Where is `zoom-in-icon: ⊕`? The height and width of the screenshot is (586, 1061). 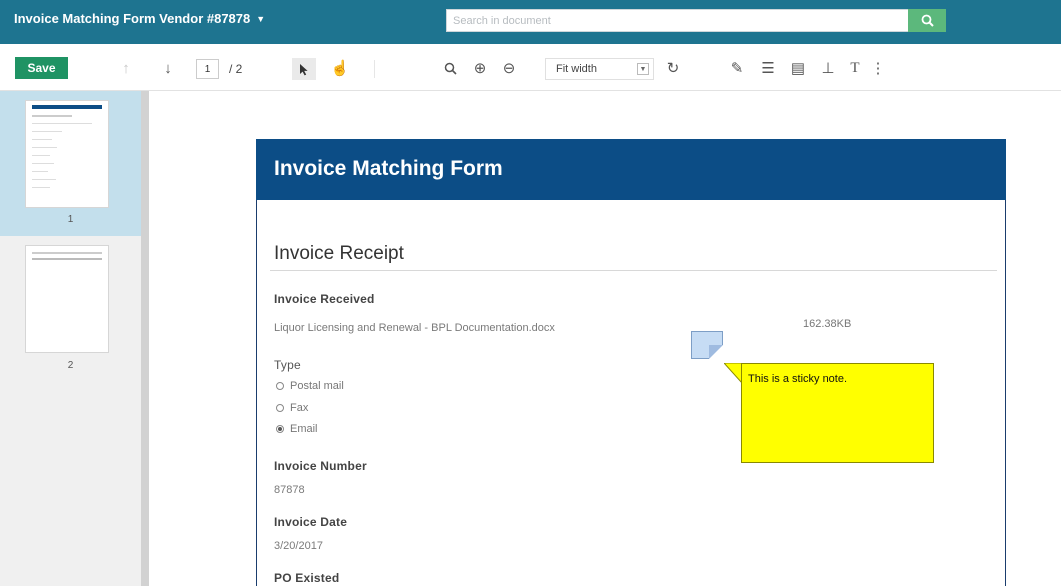 zoom-in-icon: ⊕ is located at coordinates (480, 68).